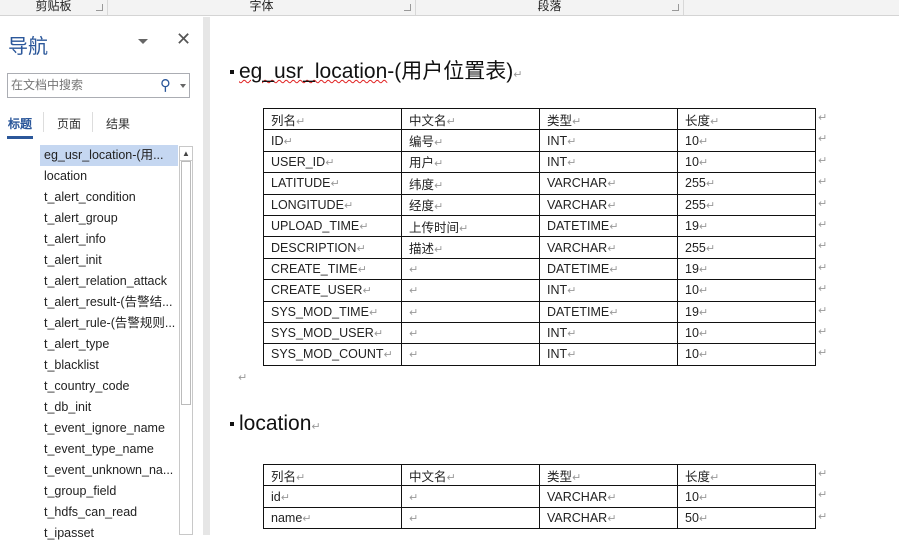 This screenshot has width=899, height=544. I want to click on table-cell: 用户↵, so click(470, 162).